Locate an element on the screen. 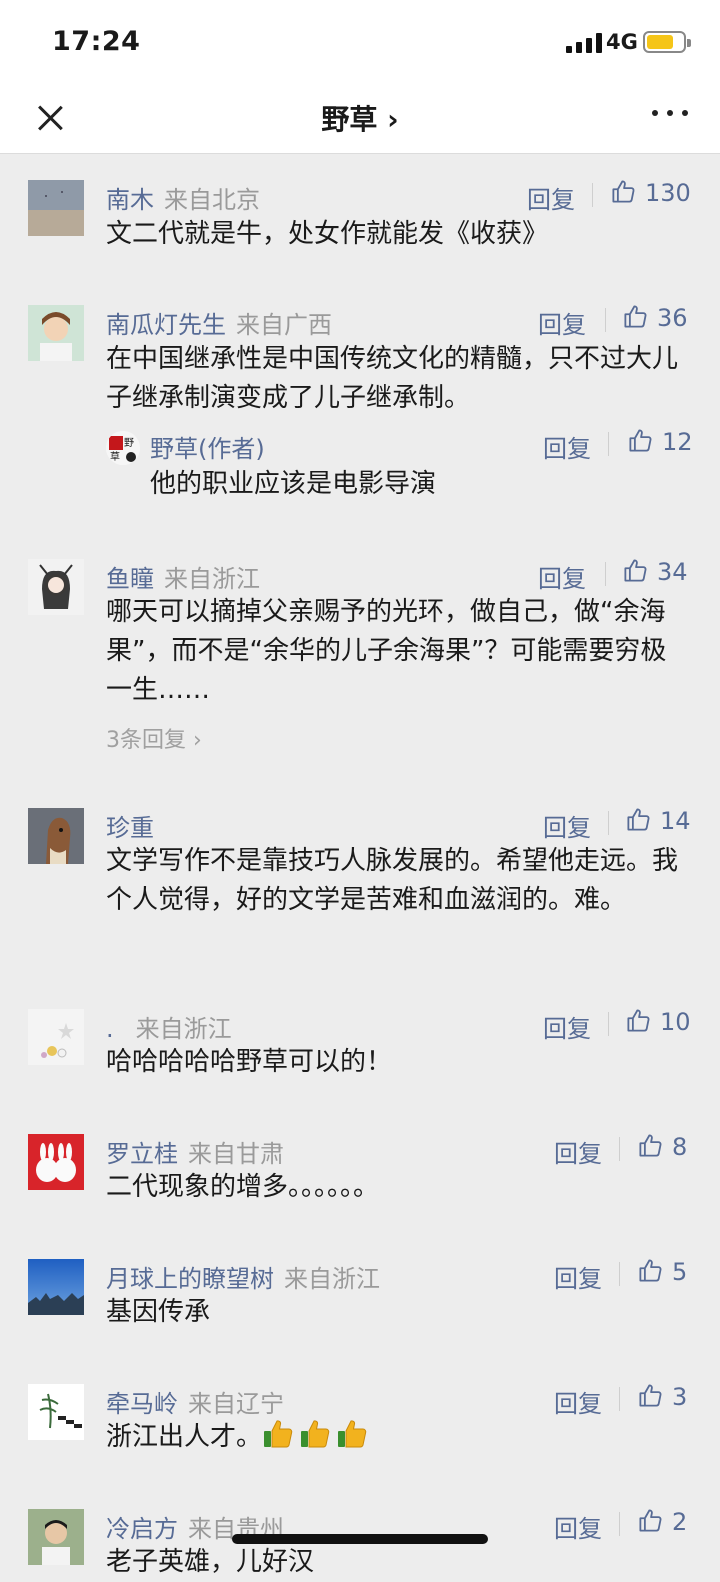 This screenshot has height=1582, width=720. comment-author-row: 月球上的瞭望树 来自浙江 is located at coordinates (243, 1276).